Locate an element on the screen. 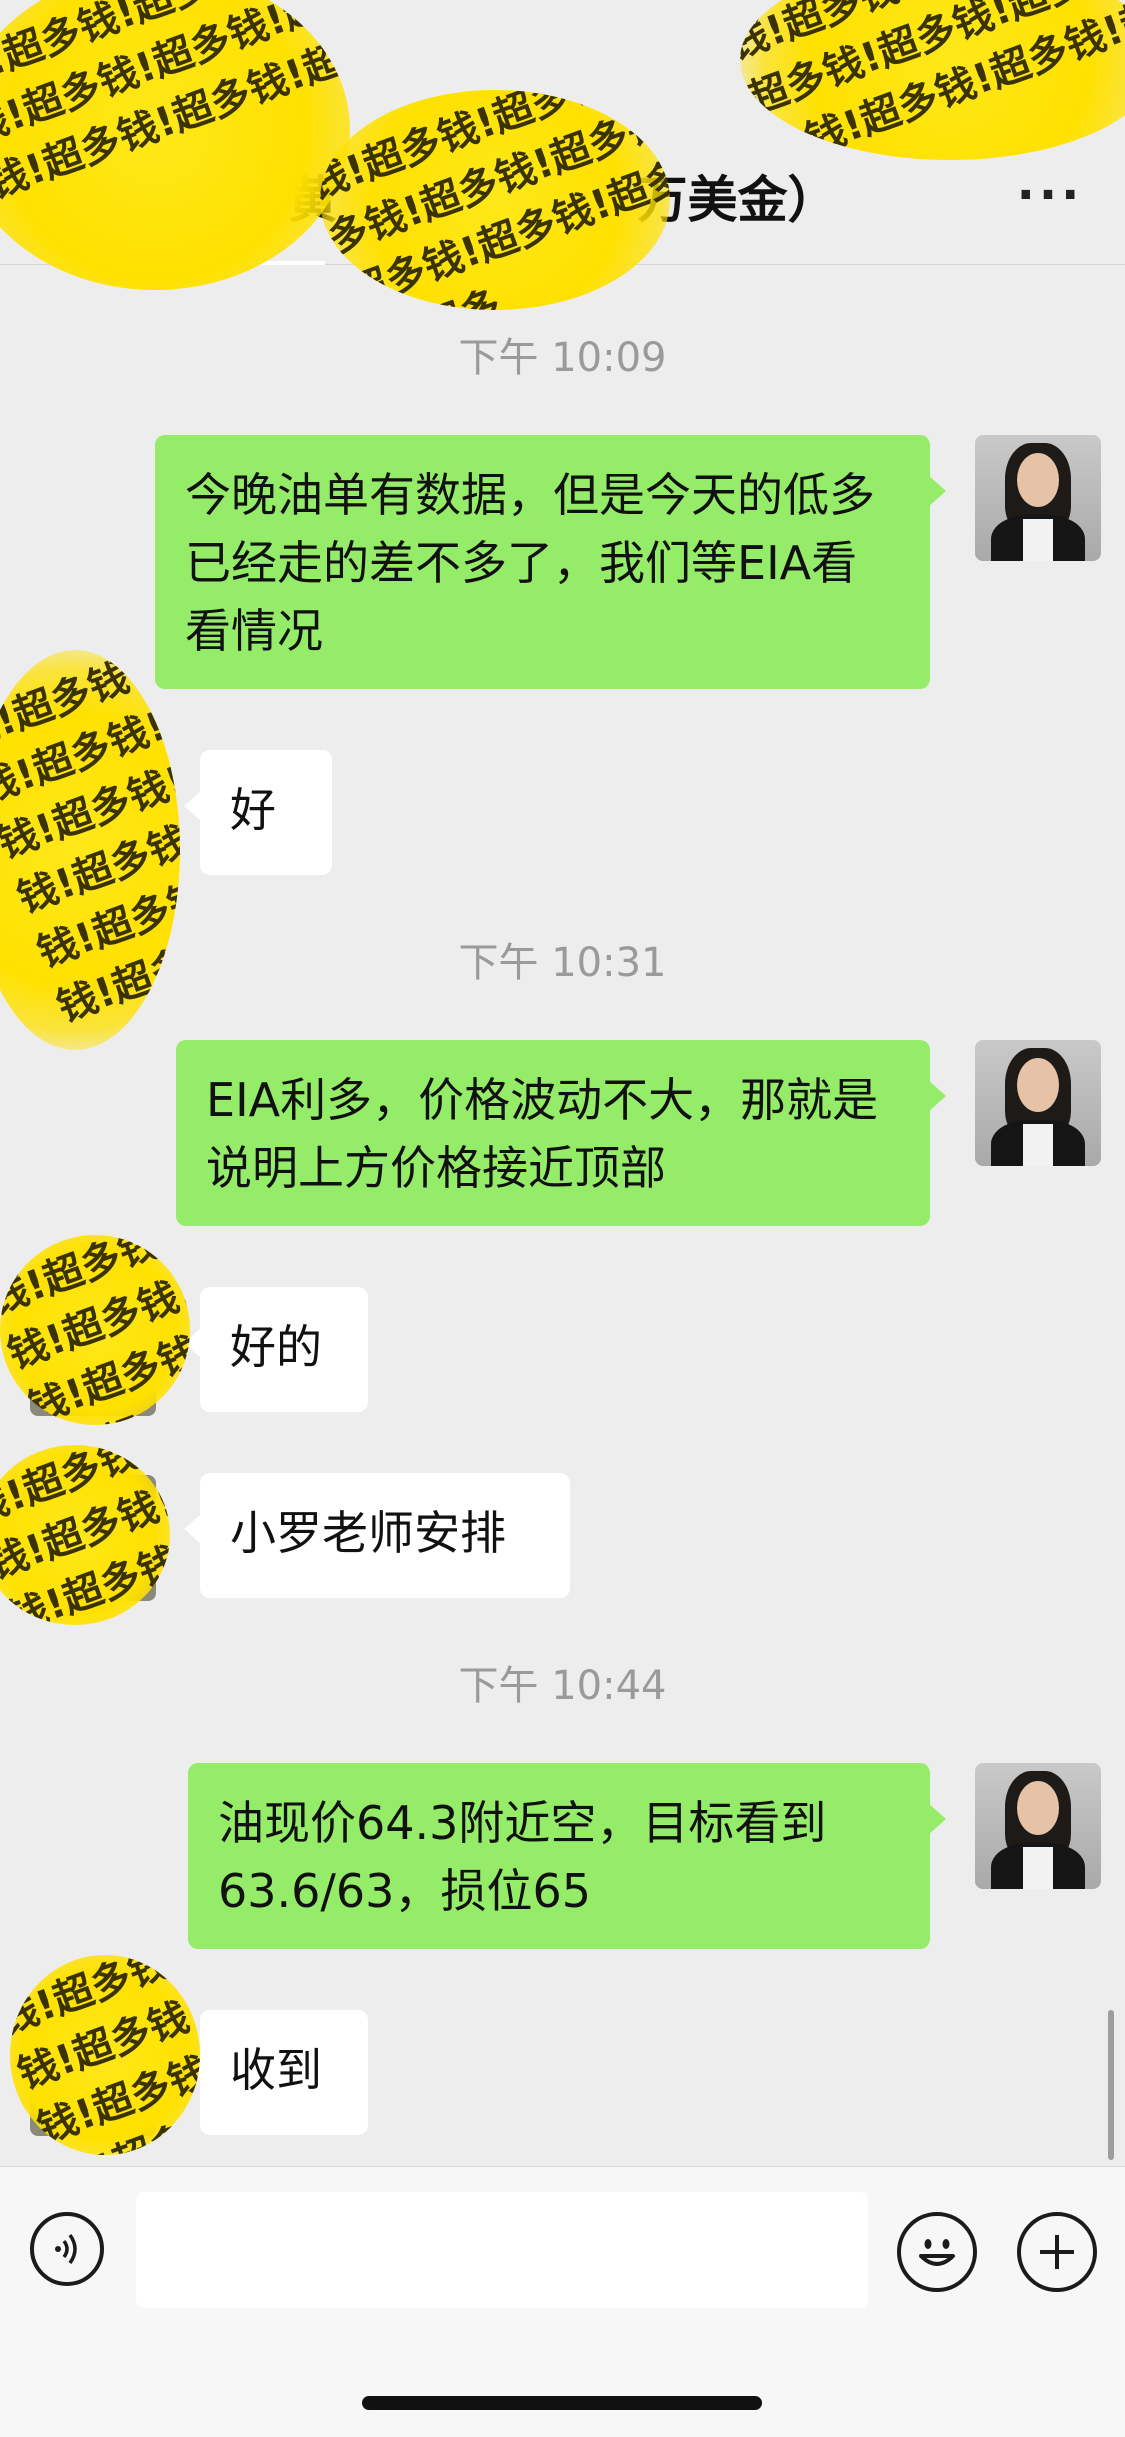  timestamp: 下午 10:09 is located at coordinates (562, 358).